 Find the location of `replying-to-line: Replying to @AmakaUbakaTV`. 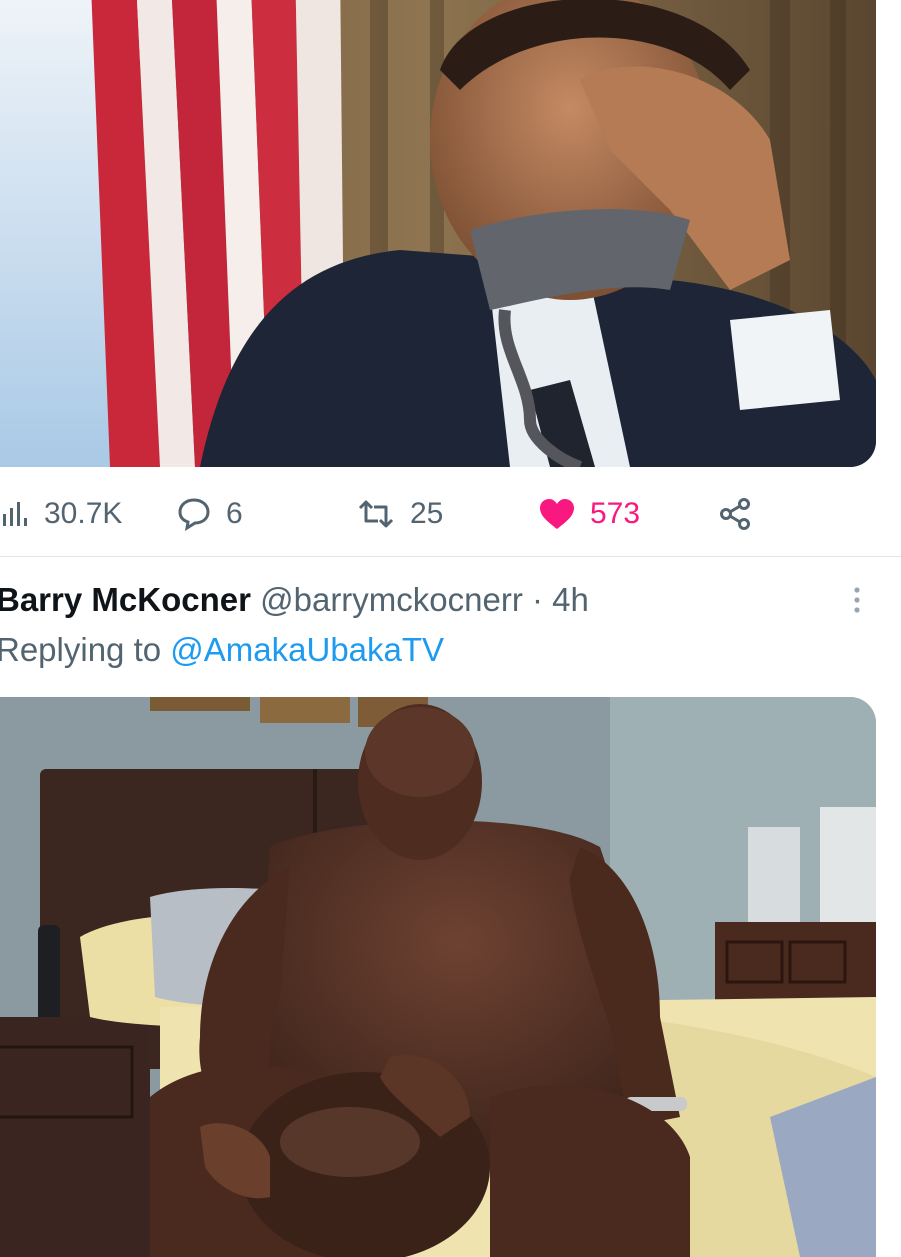

replying-to-line: Replying to @AmakaUbakaTV is located at coordinates (222, 650).